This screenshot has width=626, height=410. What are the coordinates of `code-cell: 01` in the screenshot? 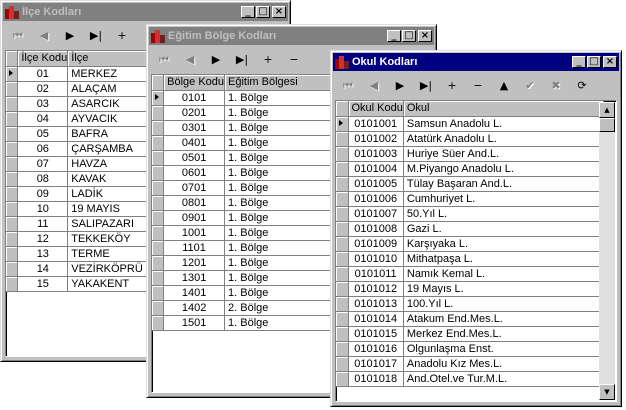 It's located at (43, 74).